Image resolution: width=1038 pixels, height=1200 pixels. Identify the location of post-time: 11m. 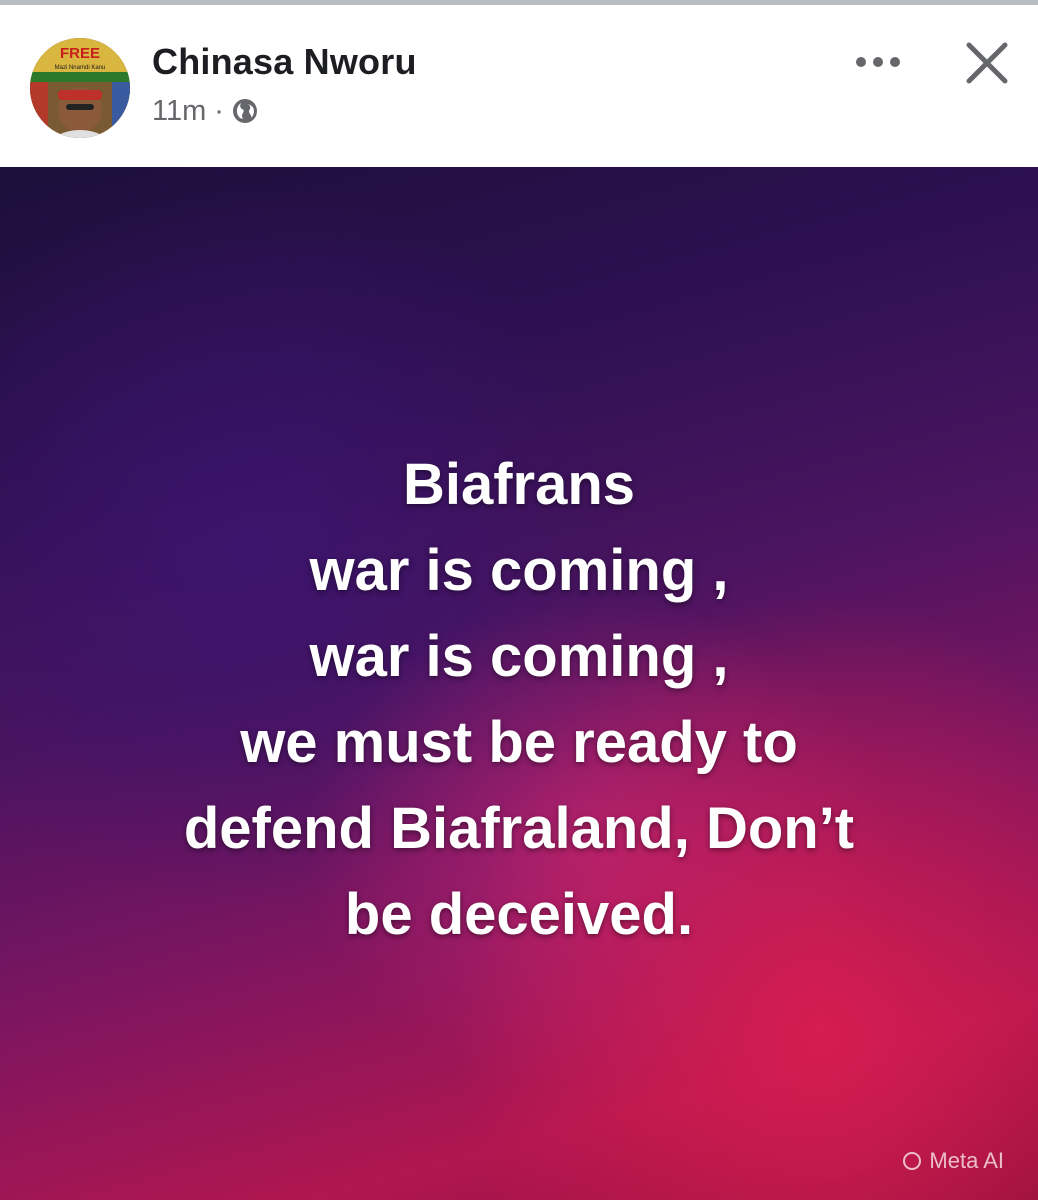
(179, 111).